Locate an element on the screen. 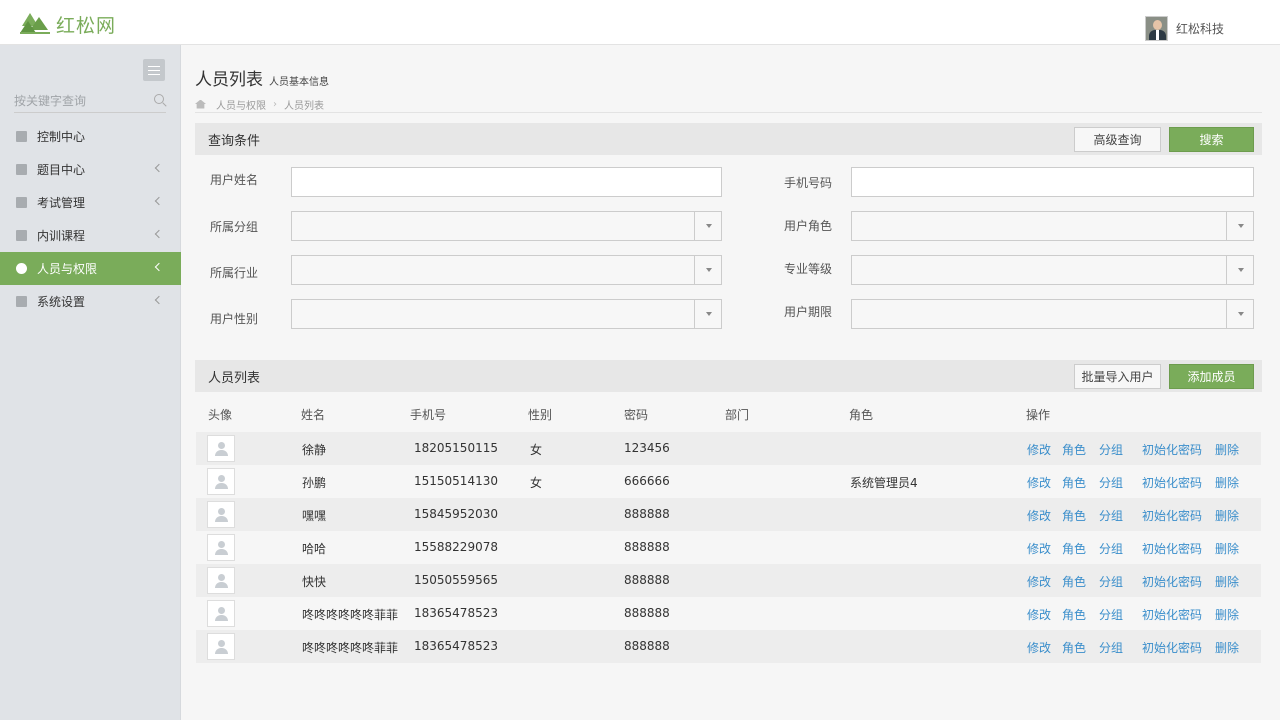  sidebar-item-questions: 题目中心 is located at coordinates (90, 169).